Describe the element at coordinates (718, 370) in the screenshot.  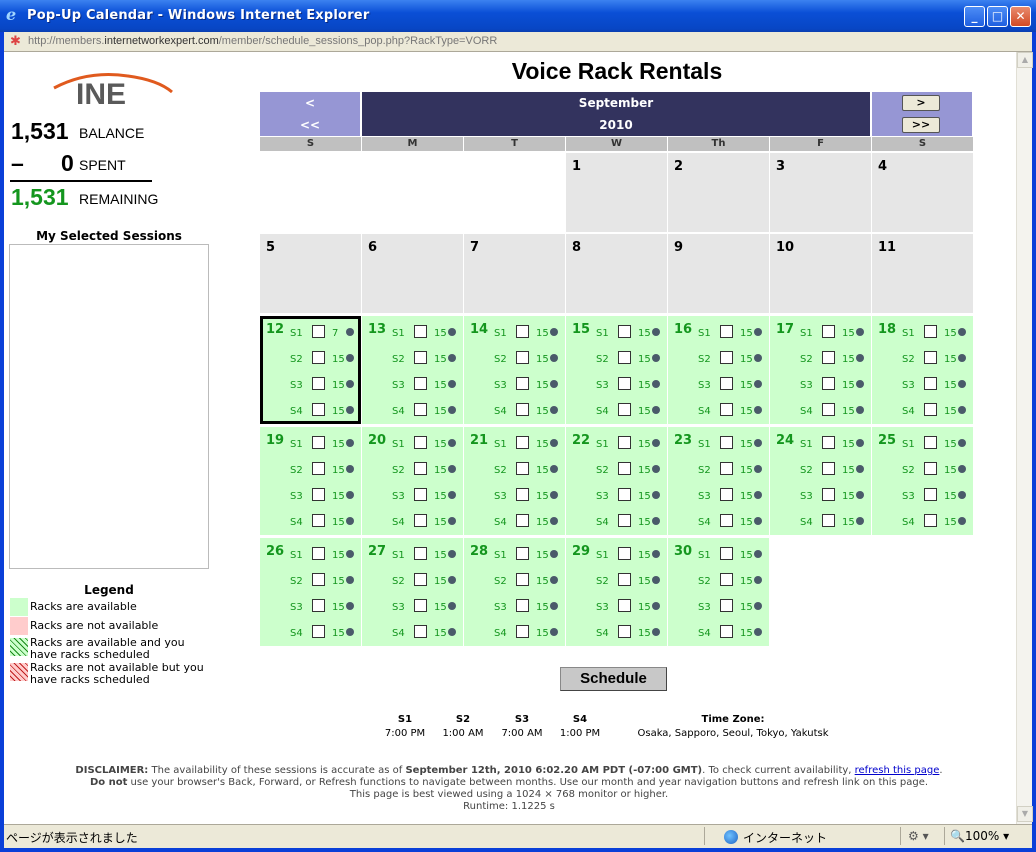
I see `day-cell: 16 S1 15 S2 15 S3 15 S4 15` at that location.